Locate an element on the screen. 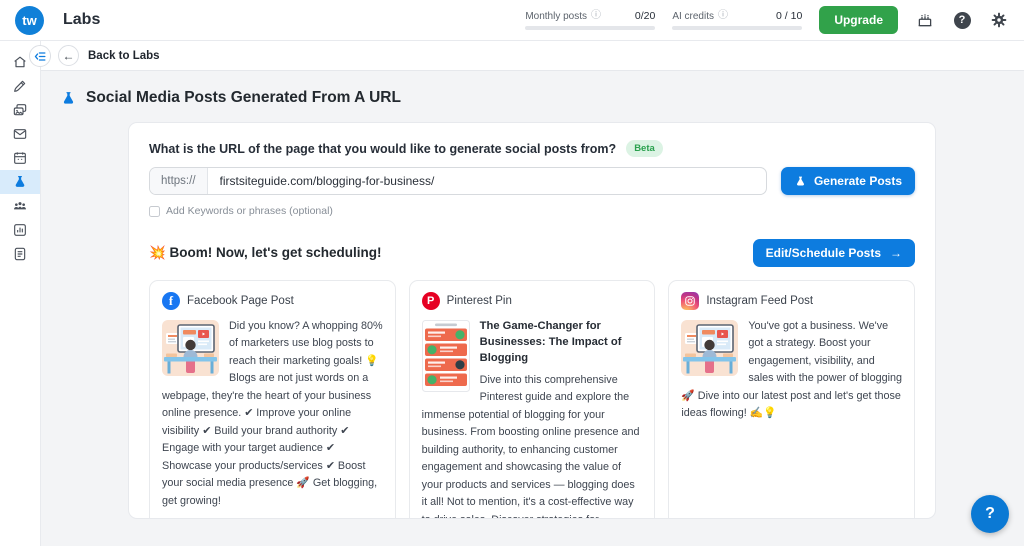  generate-posts-label: Generate Posts is located at coordinates (857, 181).